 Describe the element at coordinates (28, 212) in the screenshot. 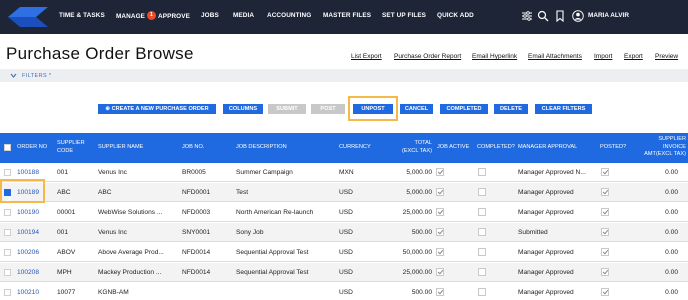

I see `order-no-link: 100190` at that location.